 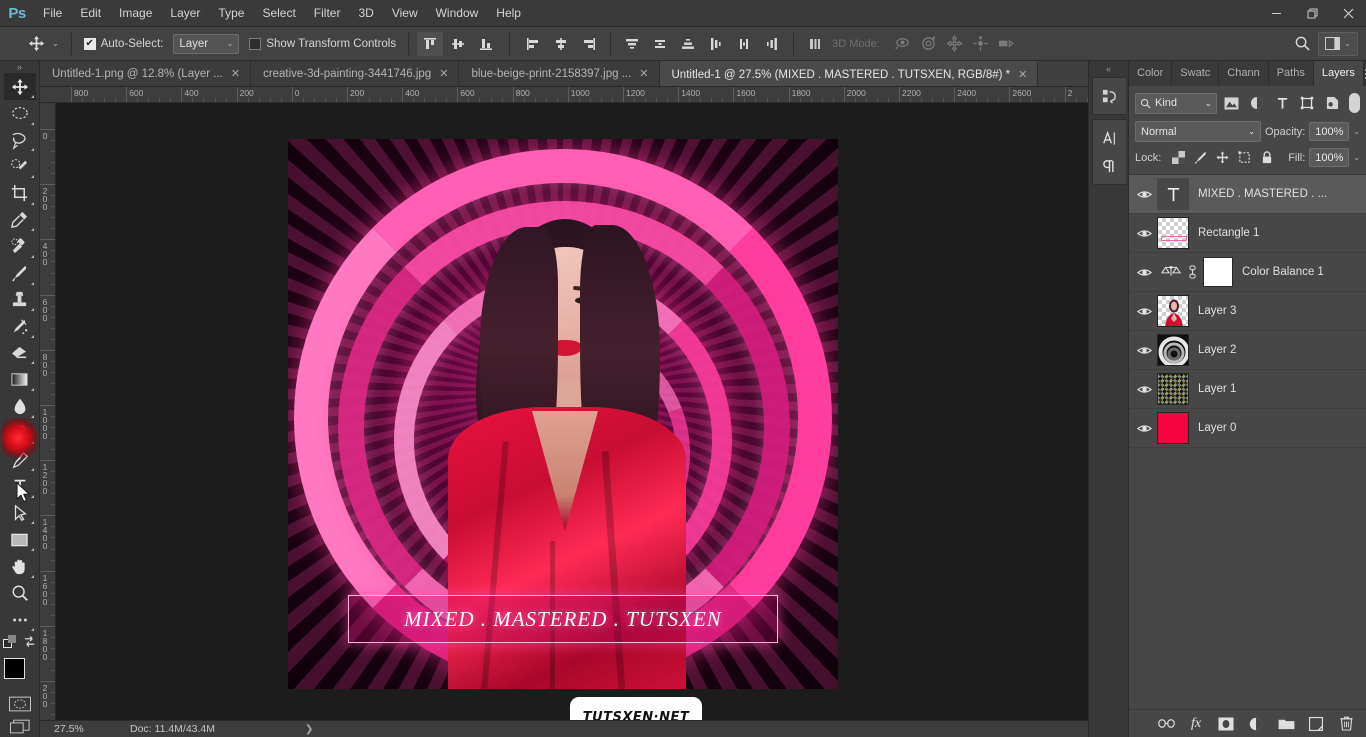 What do you see at coordinates (1196, 73) in the screenshot?
I see `tab-swatches: Swatc` at bounding box center [1196, 73].